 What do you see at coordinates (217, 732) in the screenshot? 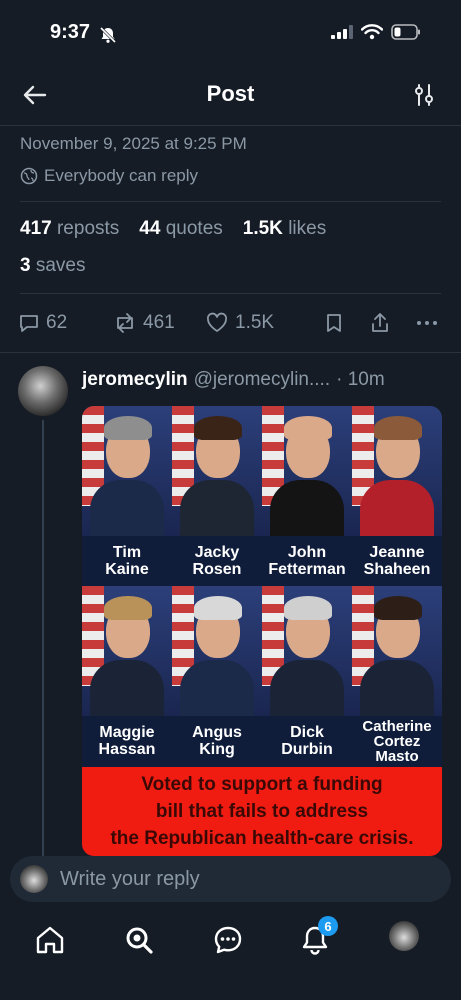
I see `first-name: Angus` at bounding box center [217, 732].